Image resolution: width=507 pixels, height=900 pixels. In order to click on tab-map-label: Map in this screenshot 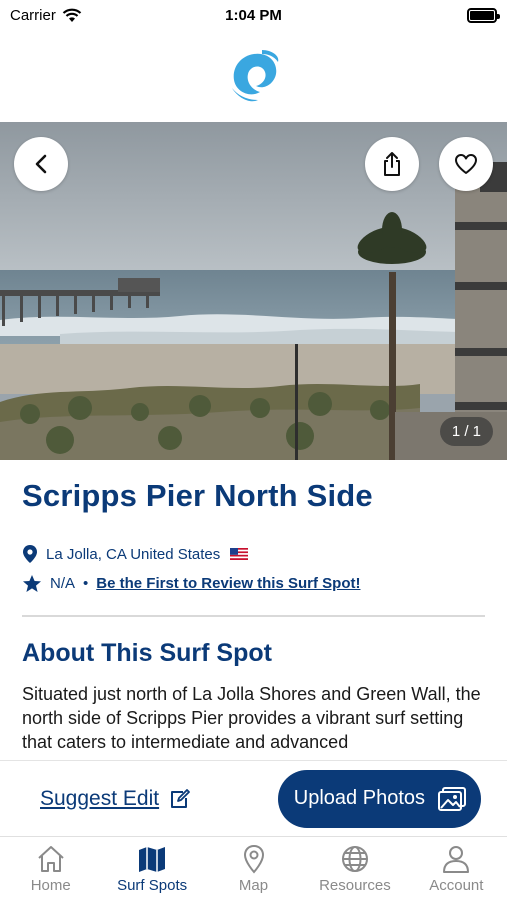, I will do `click(253, 885)`.